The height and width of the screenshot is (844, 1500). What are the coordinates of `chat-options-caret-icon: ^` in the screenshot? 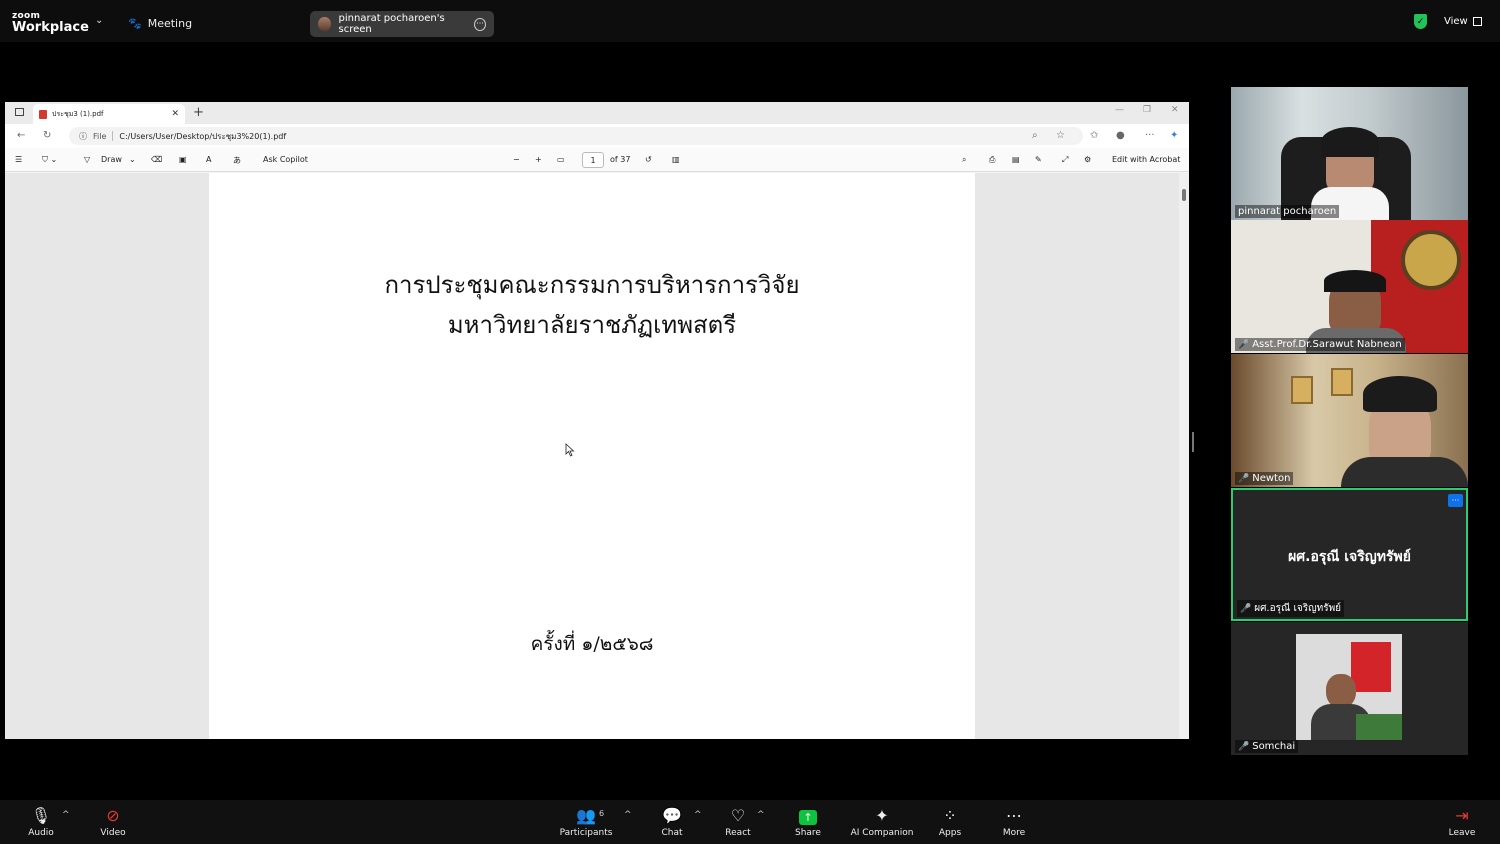 It's located at (698, 815).